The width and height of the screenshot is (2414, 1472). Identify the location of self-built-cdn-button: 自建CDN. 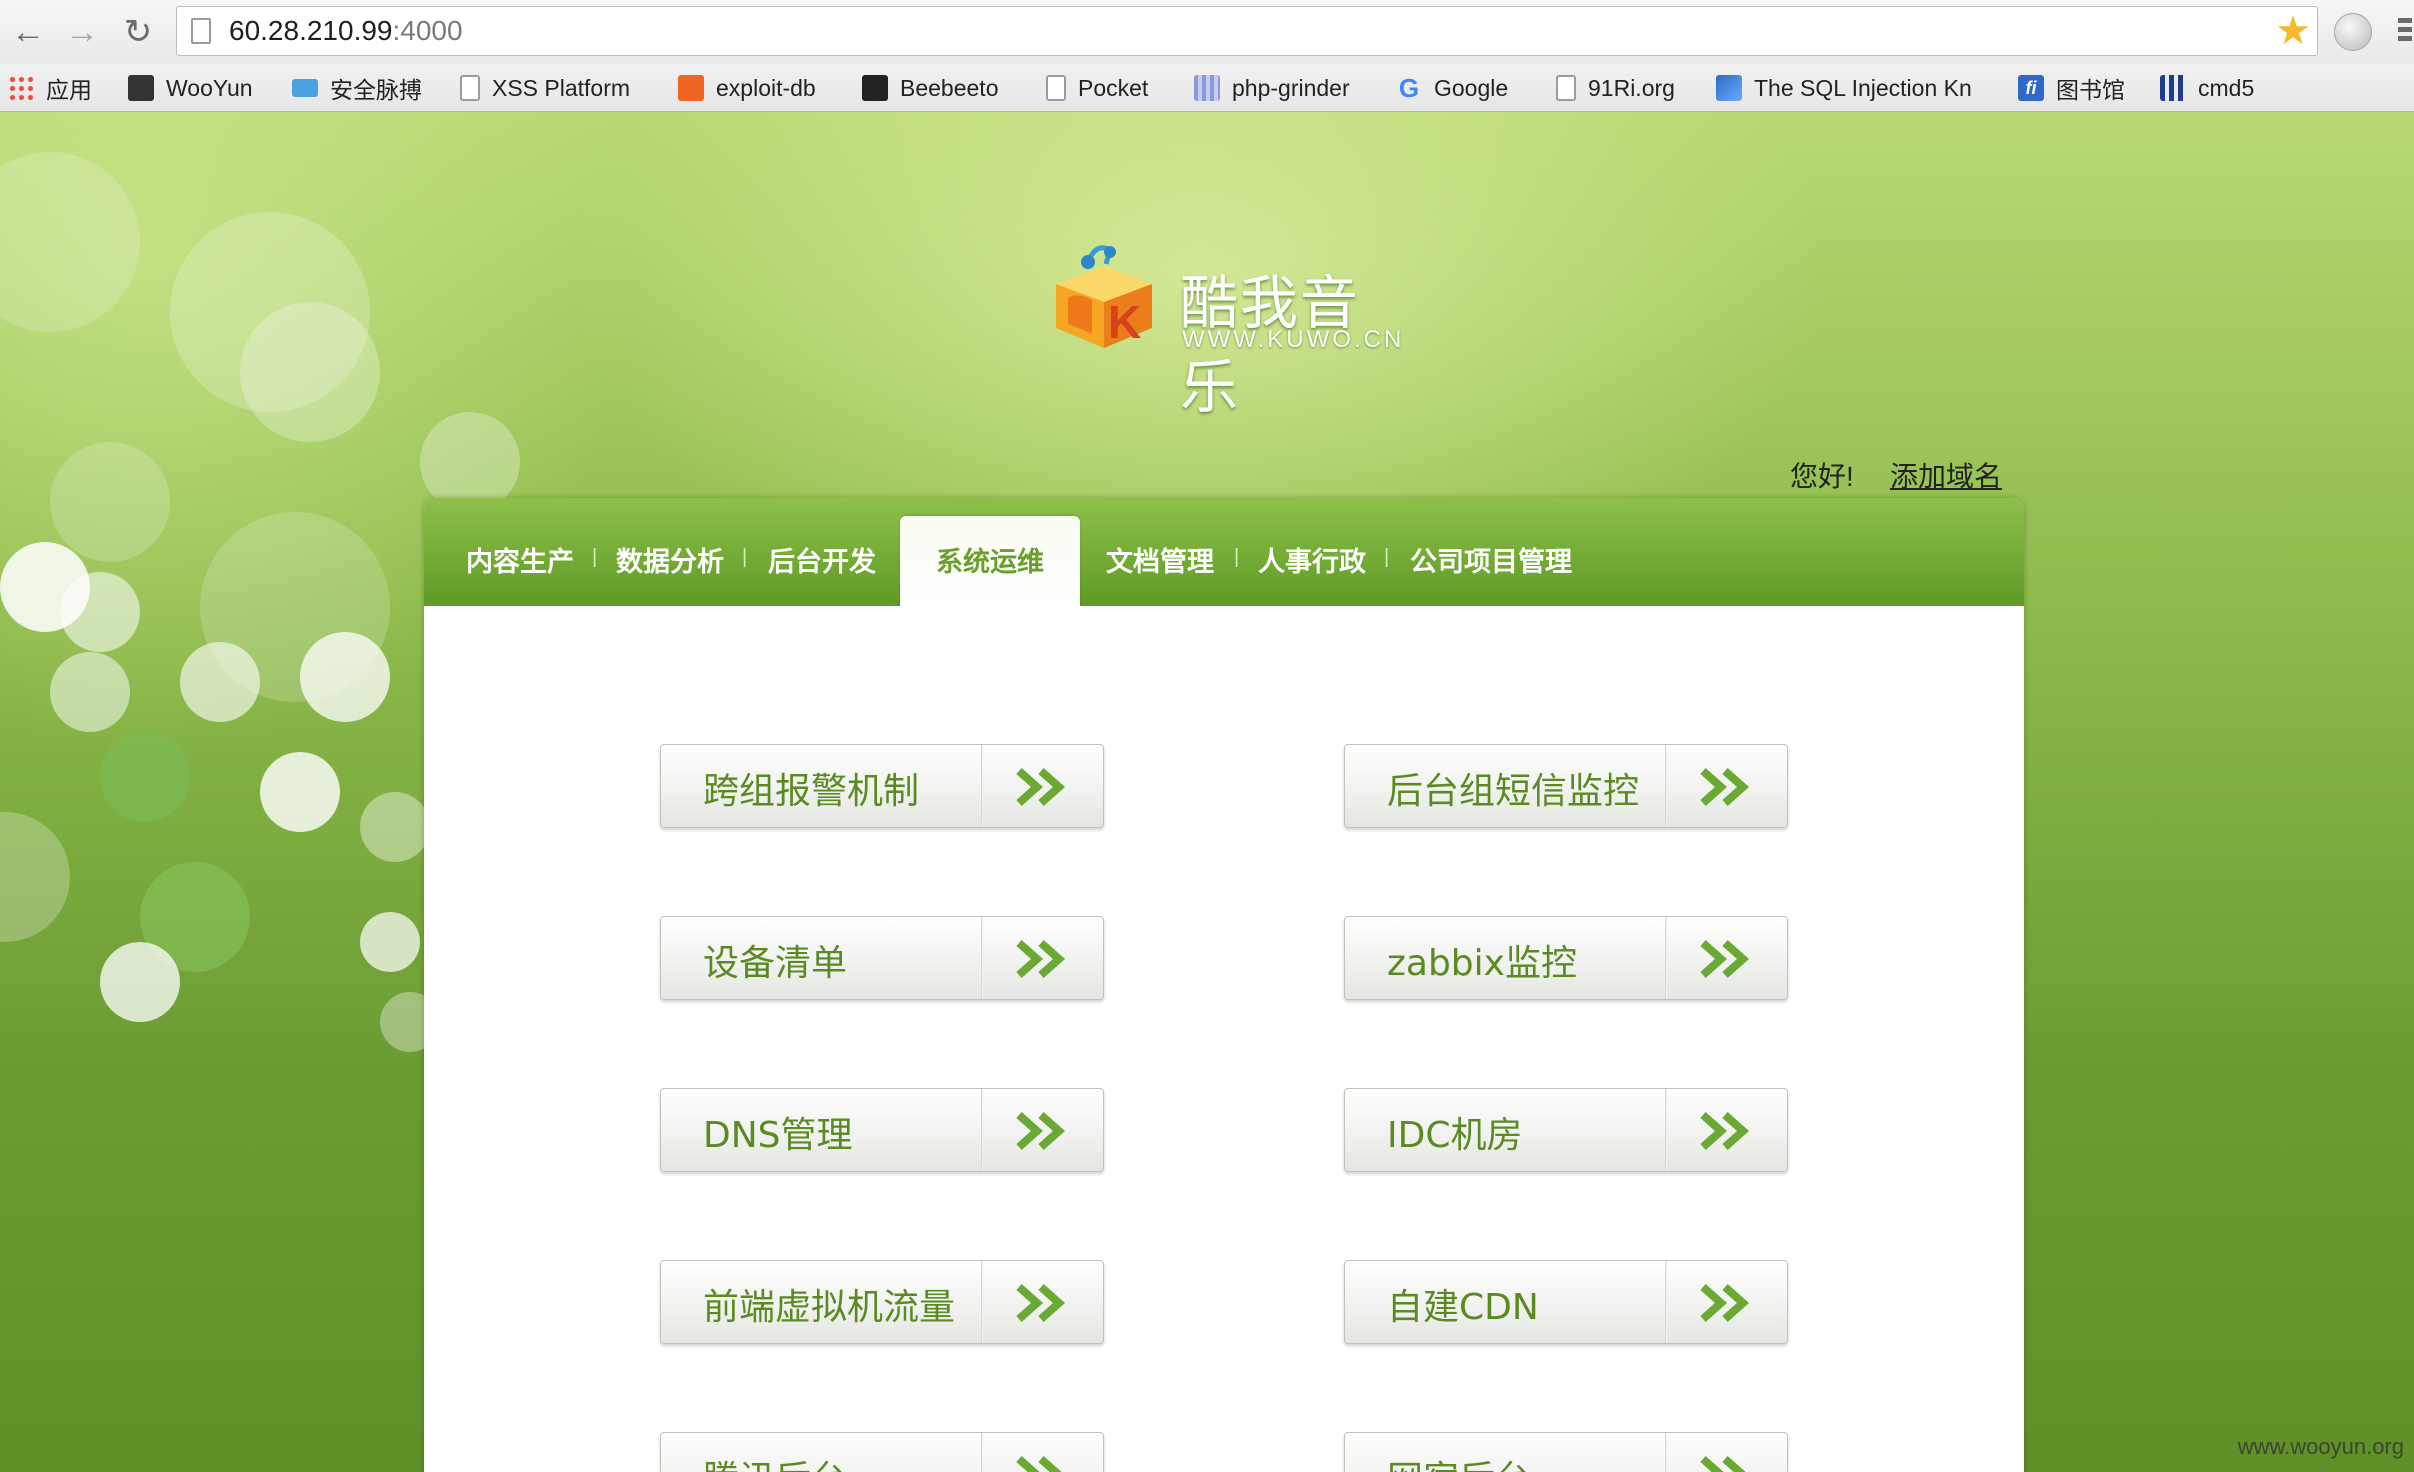
(1566, 1302).